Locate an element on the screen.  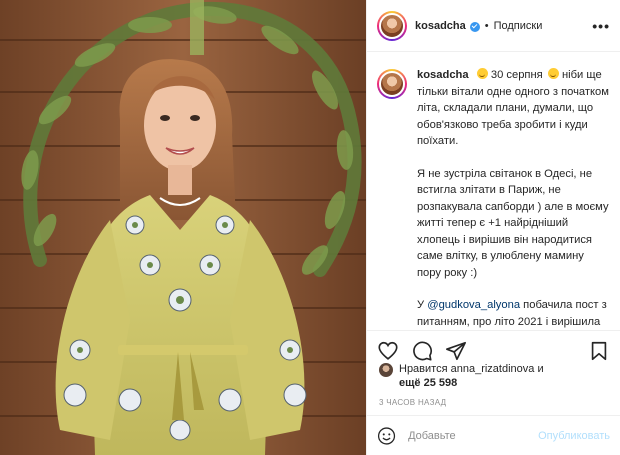
likes-prefix: Нравится is located at coordinates (423, 369).